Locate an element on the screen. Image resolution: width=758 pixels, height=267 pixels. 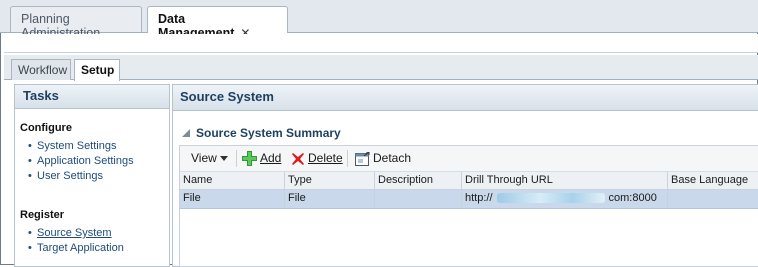
cell-name: File is located at coordinates (192, 198).